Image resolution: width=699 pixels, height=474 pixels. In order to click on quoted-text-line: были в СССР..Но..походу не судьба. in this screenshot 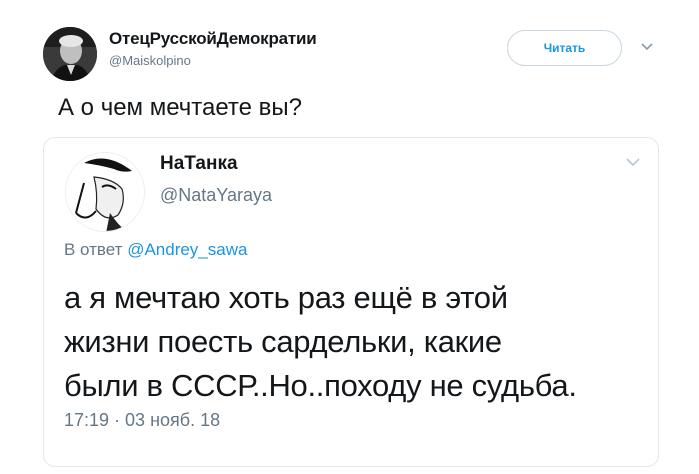, I will do `click(320, 385)`.